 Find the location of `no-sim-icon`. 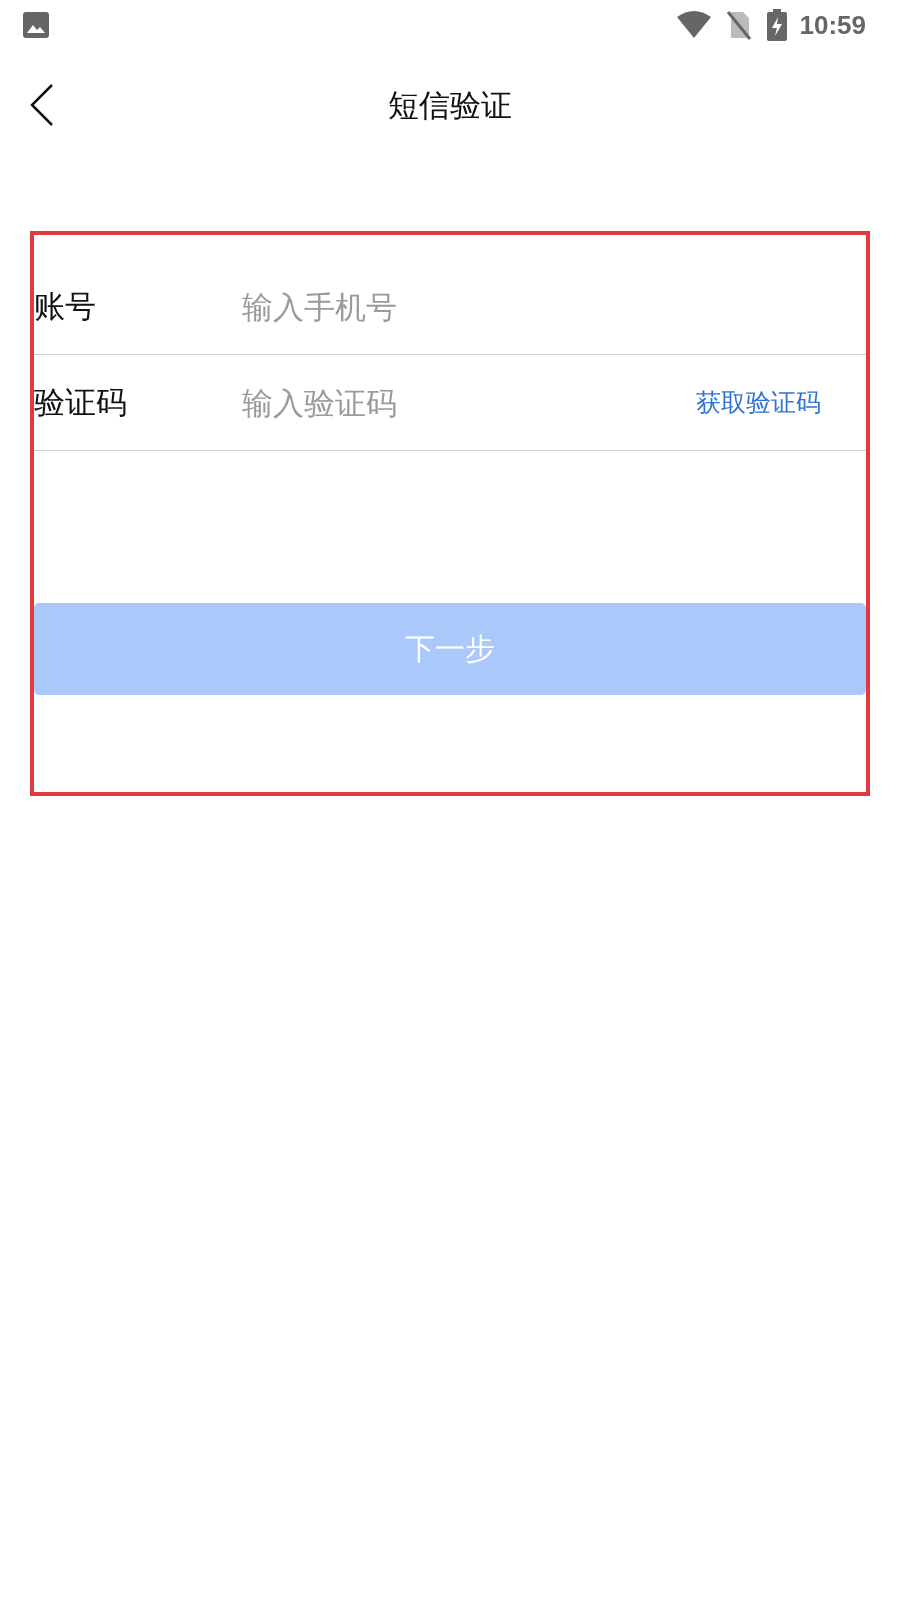

no-sim-icon is located at coordinates (738, 25).